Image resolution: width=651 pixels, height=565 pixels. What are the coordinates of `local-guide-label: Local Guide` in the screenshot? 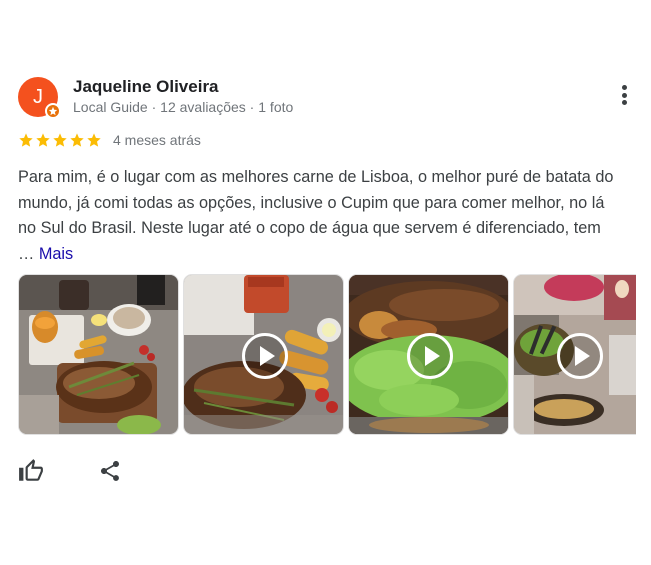 It's located at (110, 107).